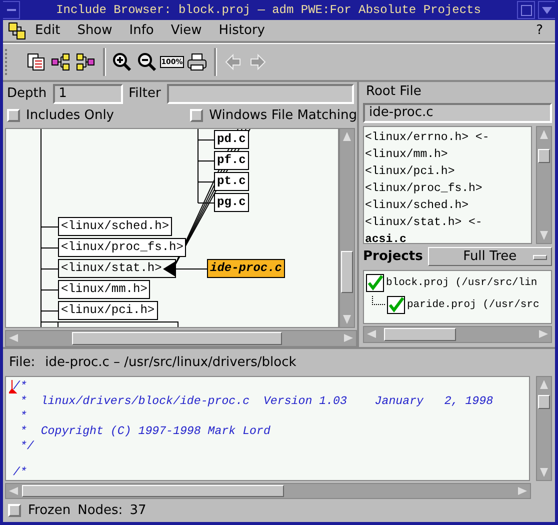 The width and height of the screenshot is (558, 525). What do you see at coordinates (246, 268) in the screenshot?
I see `root-file-node: ide-proc.c` at bounding box center [246, 268].